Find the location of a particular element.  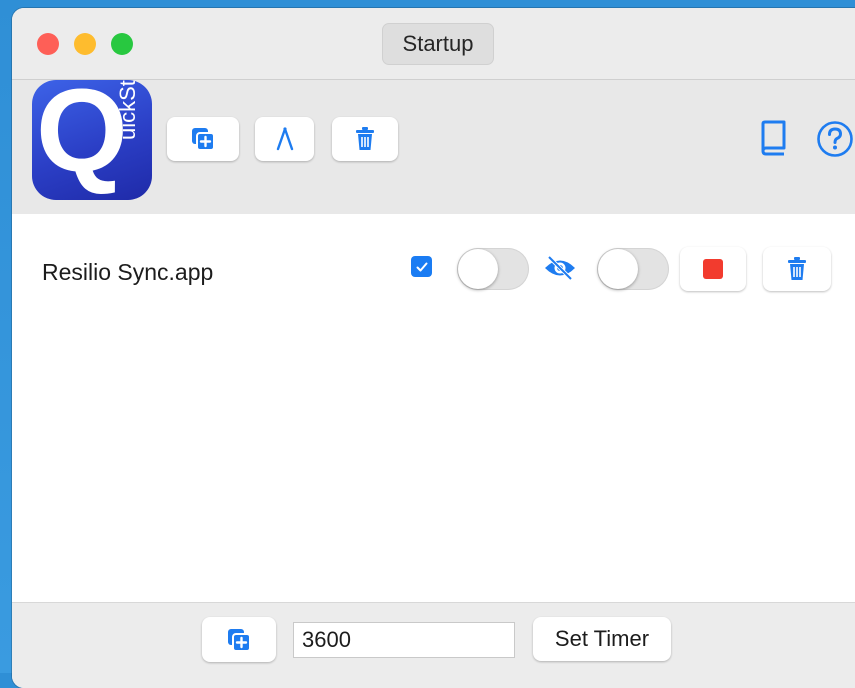

hide-button is located at coordinates (560, 270).